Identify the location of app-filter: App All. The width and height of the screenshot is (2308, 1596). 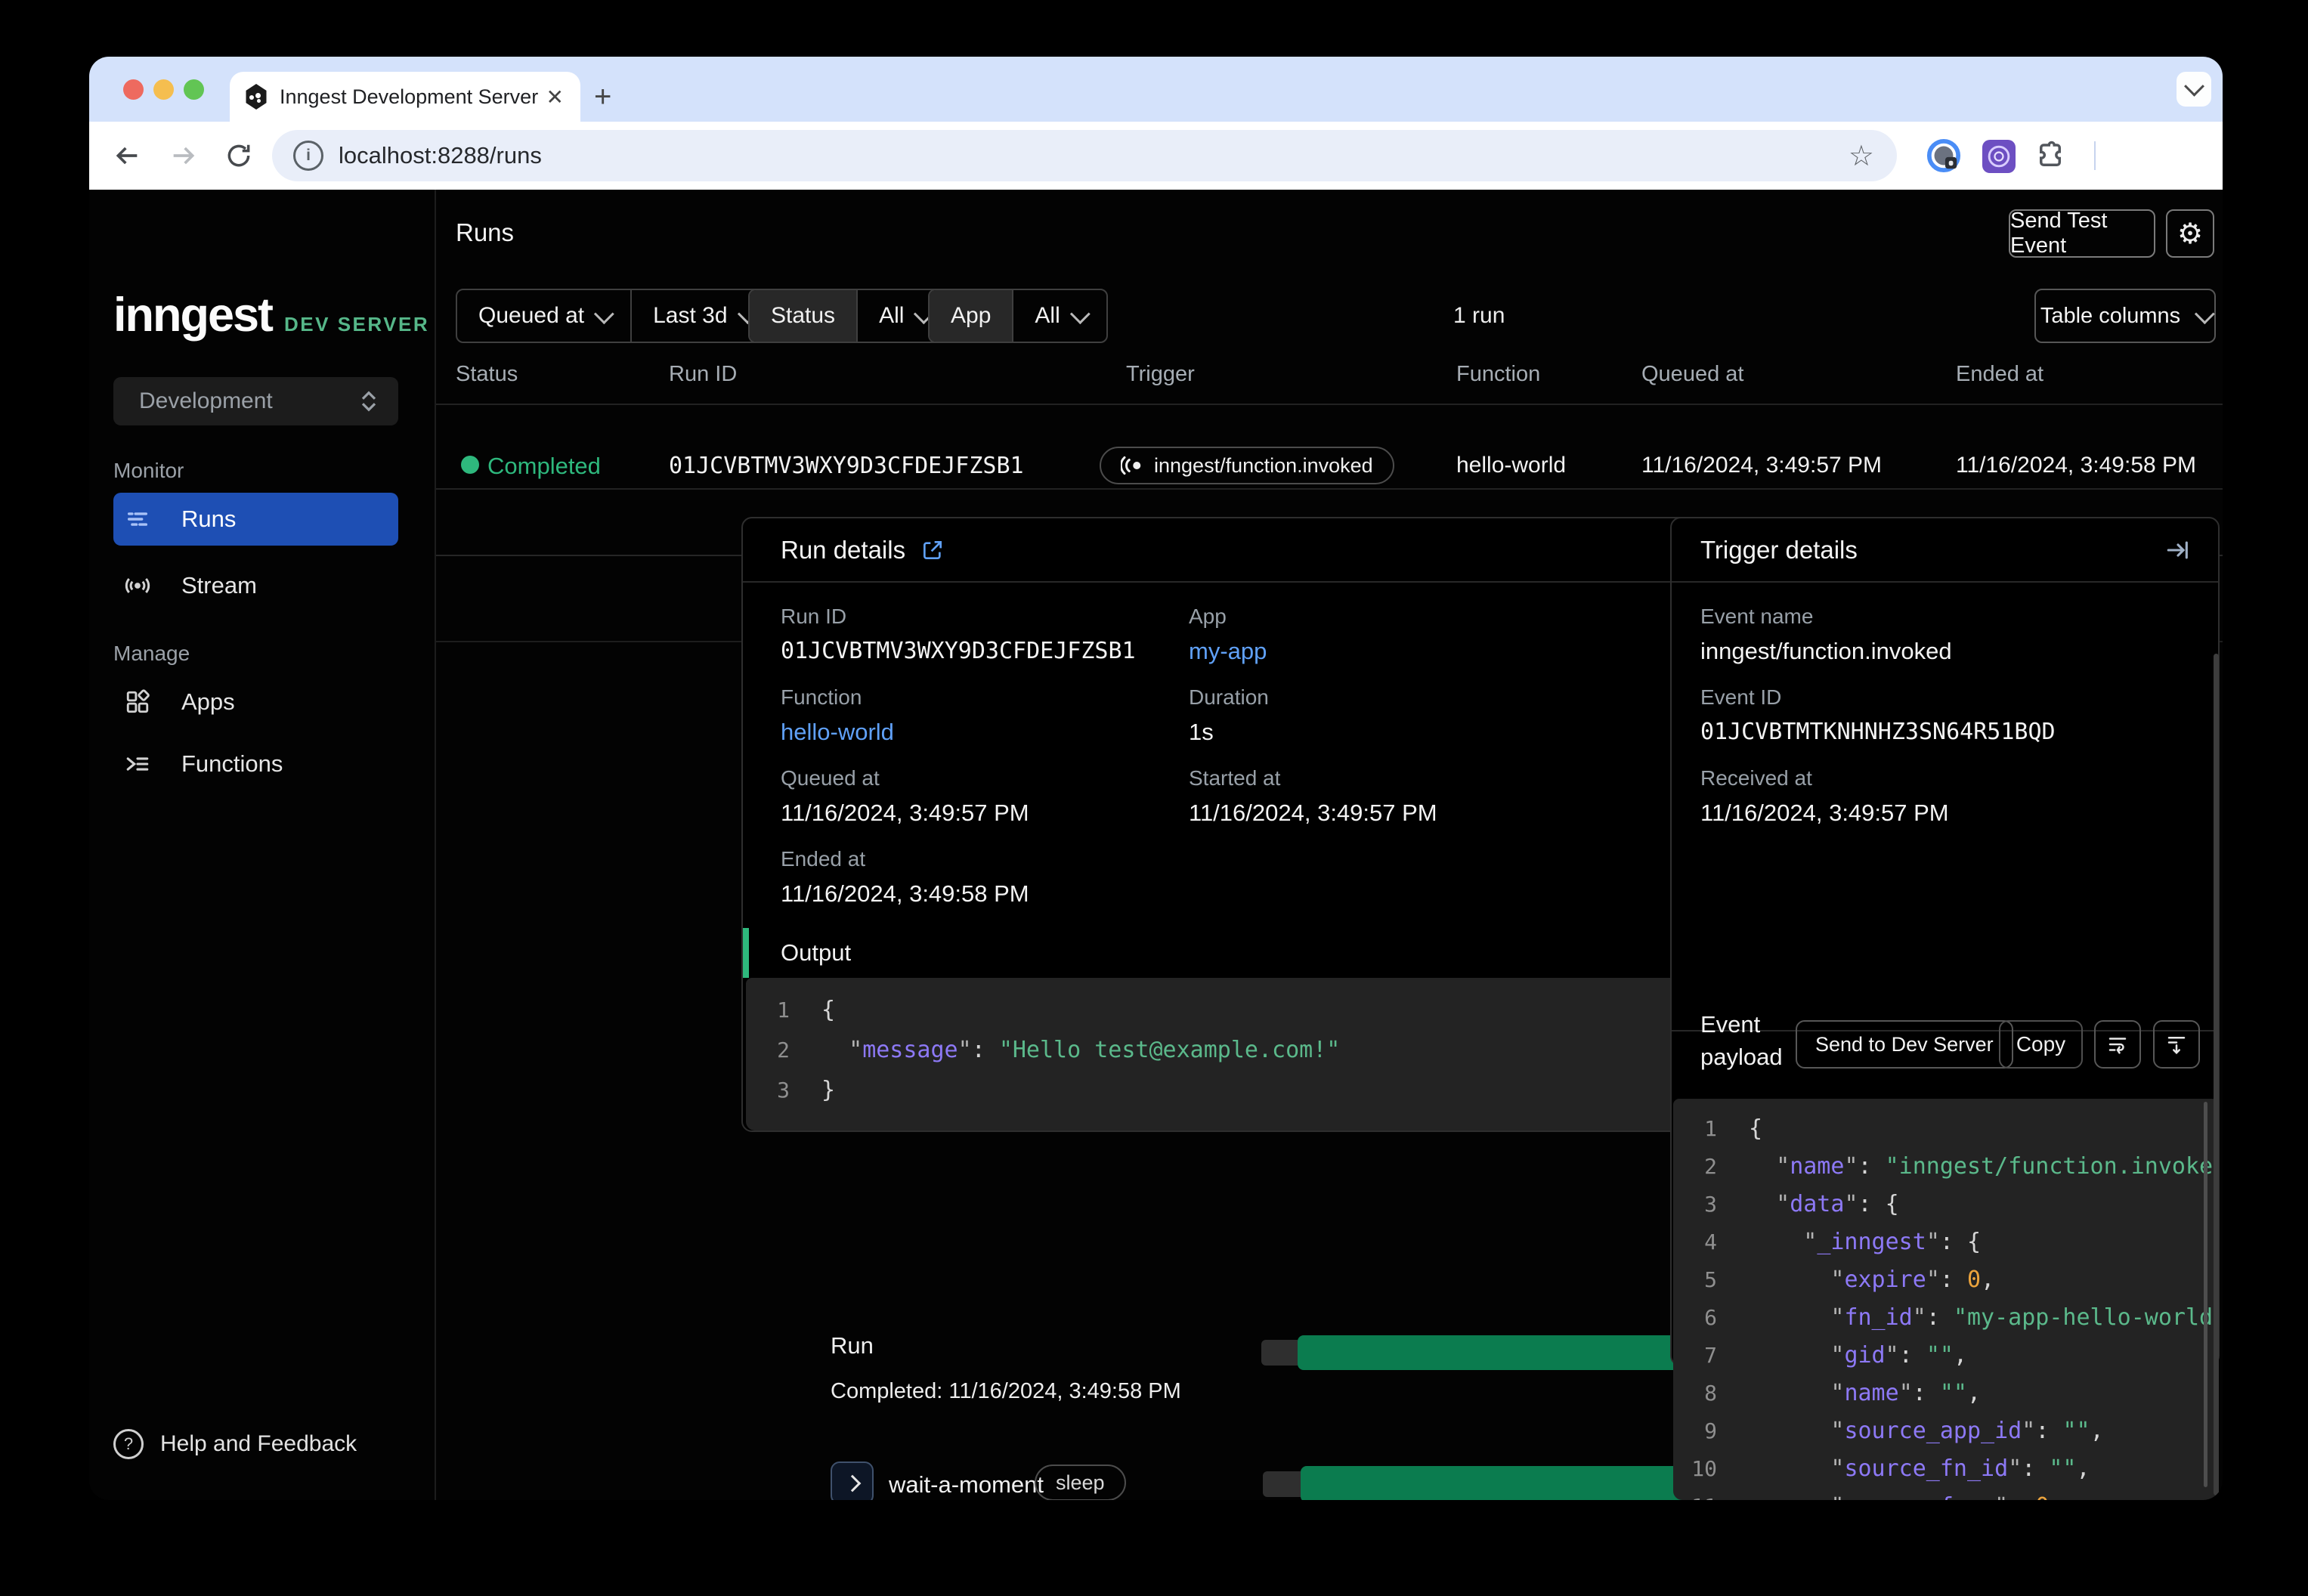
(1018, 316).